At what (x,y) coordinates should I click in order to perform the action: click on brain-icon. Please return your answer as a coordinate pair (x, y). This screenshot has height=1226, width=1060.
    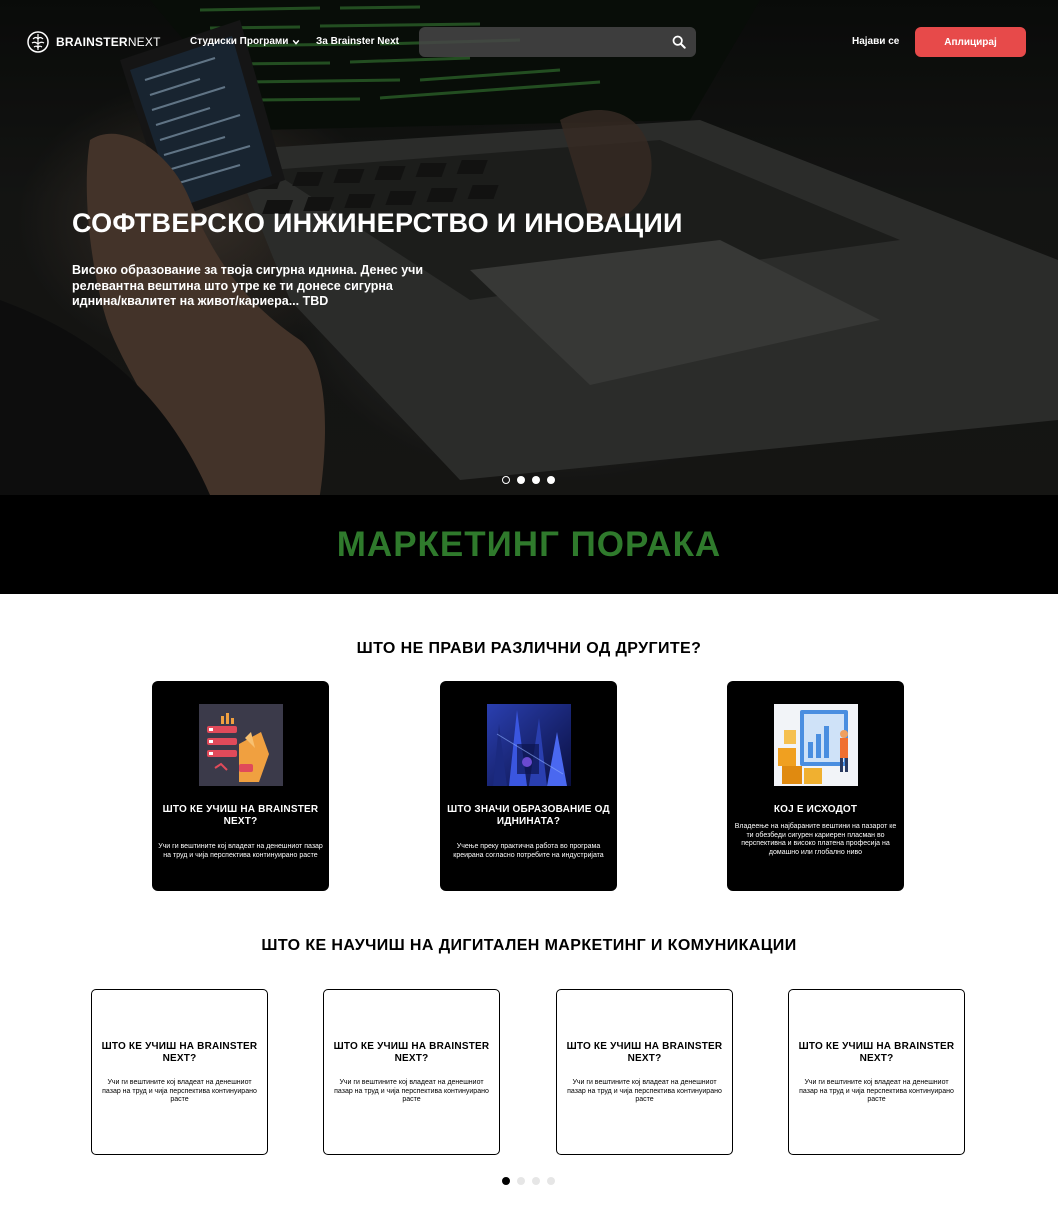
    Looking at the image, I should click on (38, 42).